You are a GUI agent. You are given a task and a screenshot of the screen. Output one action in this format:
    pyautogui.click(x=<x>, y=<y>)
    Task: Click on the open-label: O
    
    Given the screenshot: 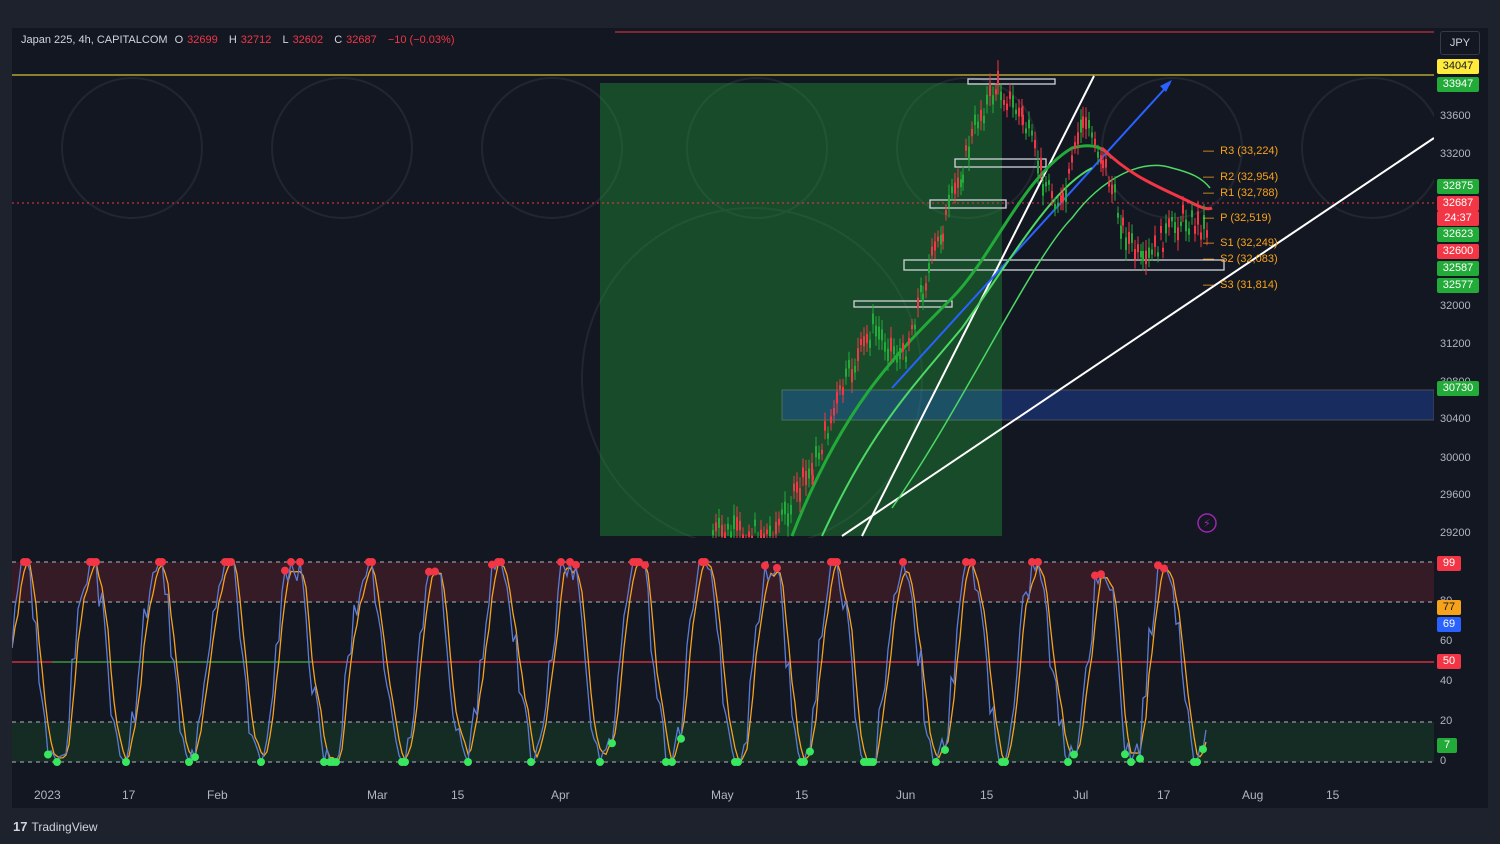 What is the action you would take?
    pyautogui.click(x=179, y=40)
    